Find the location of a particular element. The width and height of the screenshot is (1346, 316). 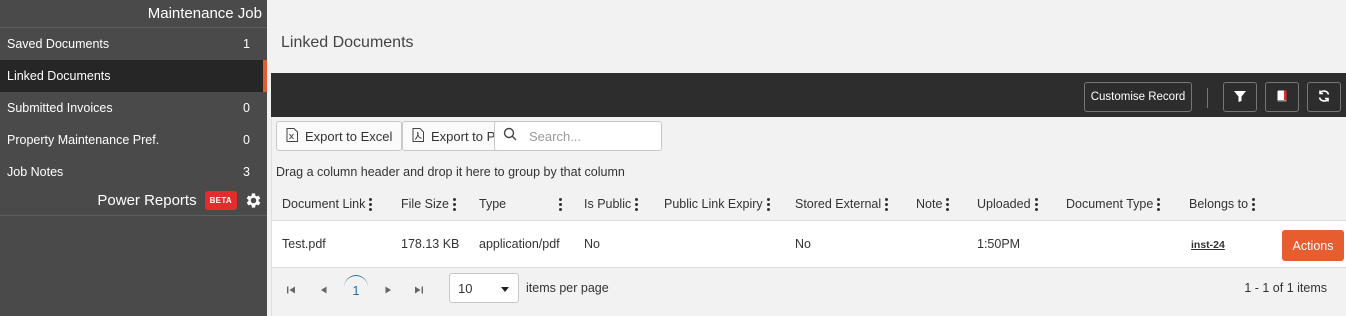

cell-type: application/pdf is located at coordinates (519, 244).